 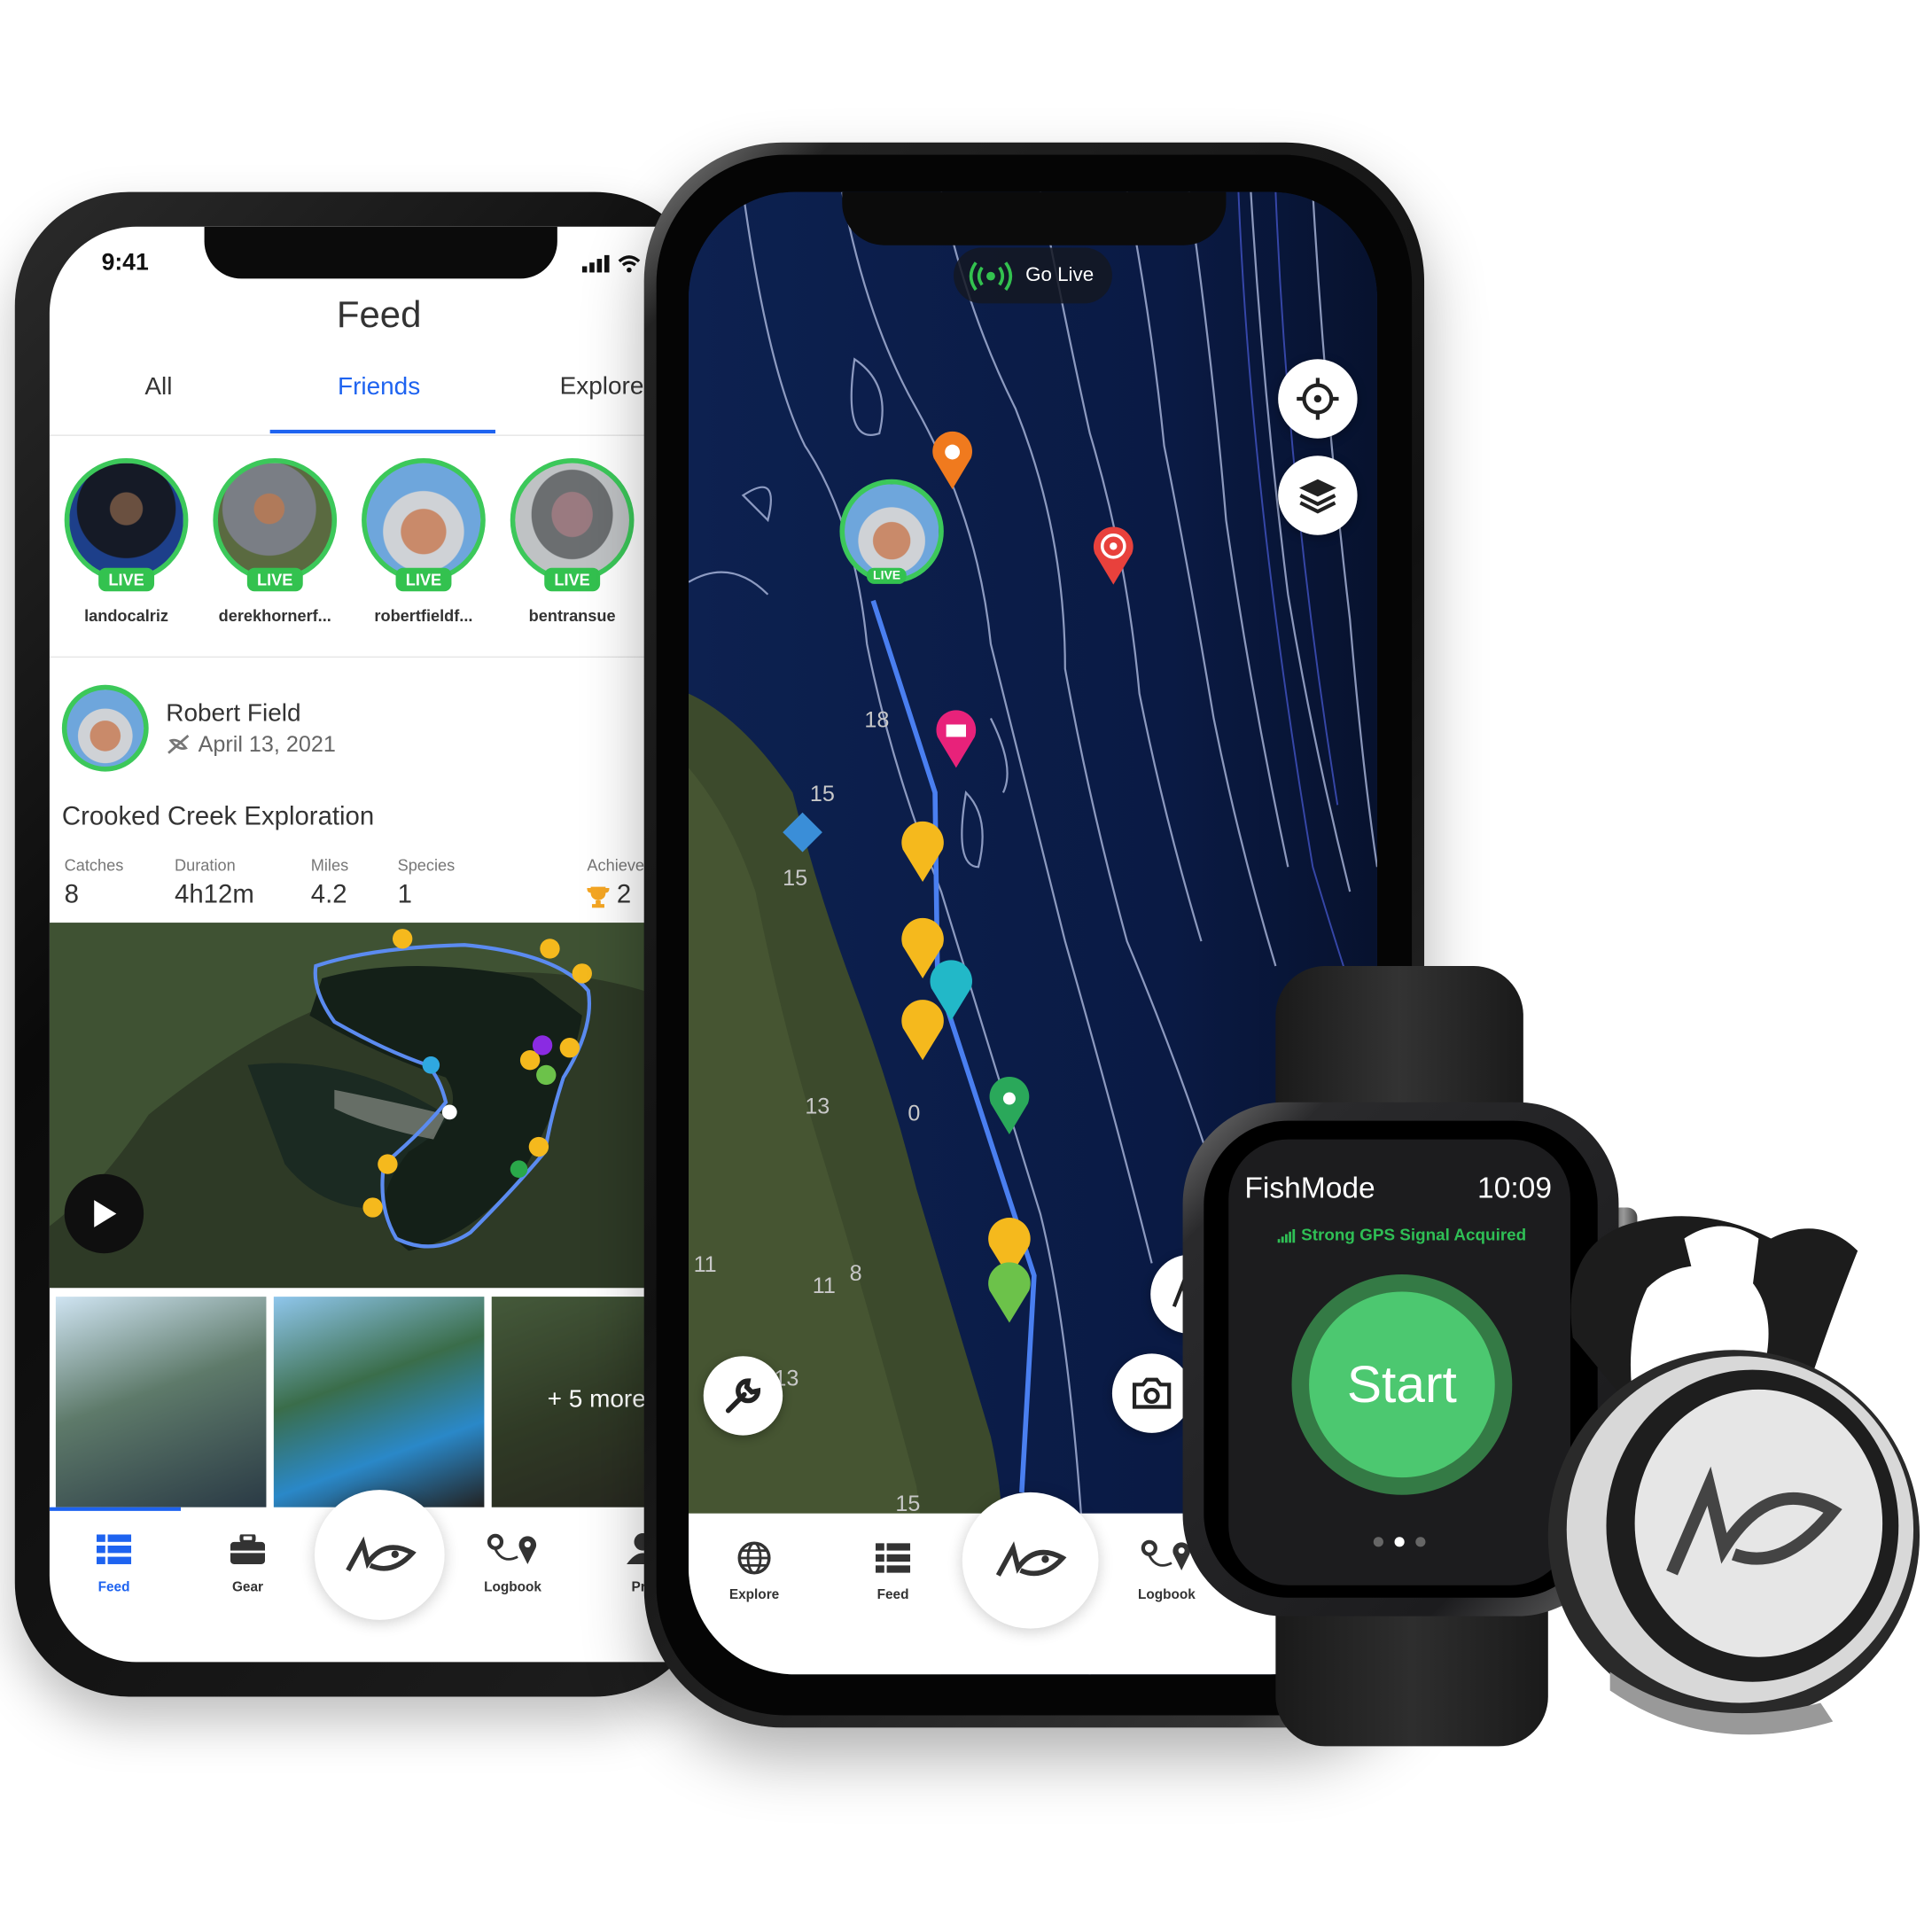 I want to click on trophy-icon, so click(x=598, y=897).